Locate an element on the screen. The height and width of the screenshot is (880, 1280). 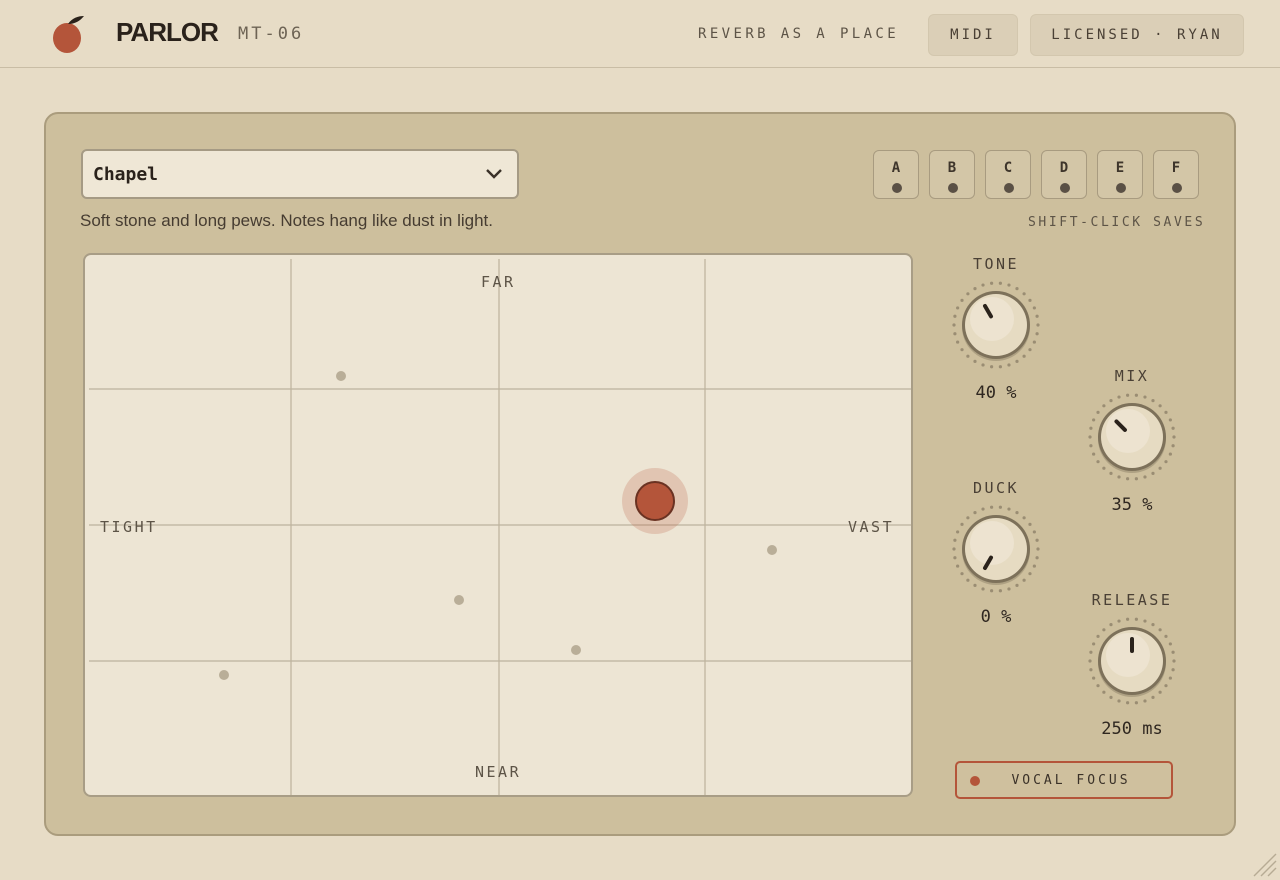
preset-name: Chapel is located at coordinates (126, 174).